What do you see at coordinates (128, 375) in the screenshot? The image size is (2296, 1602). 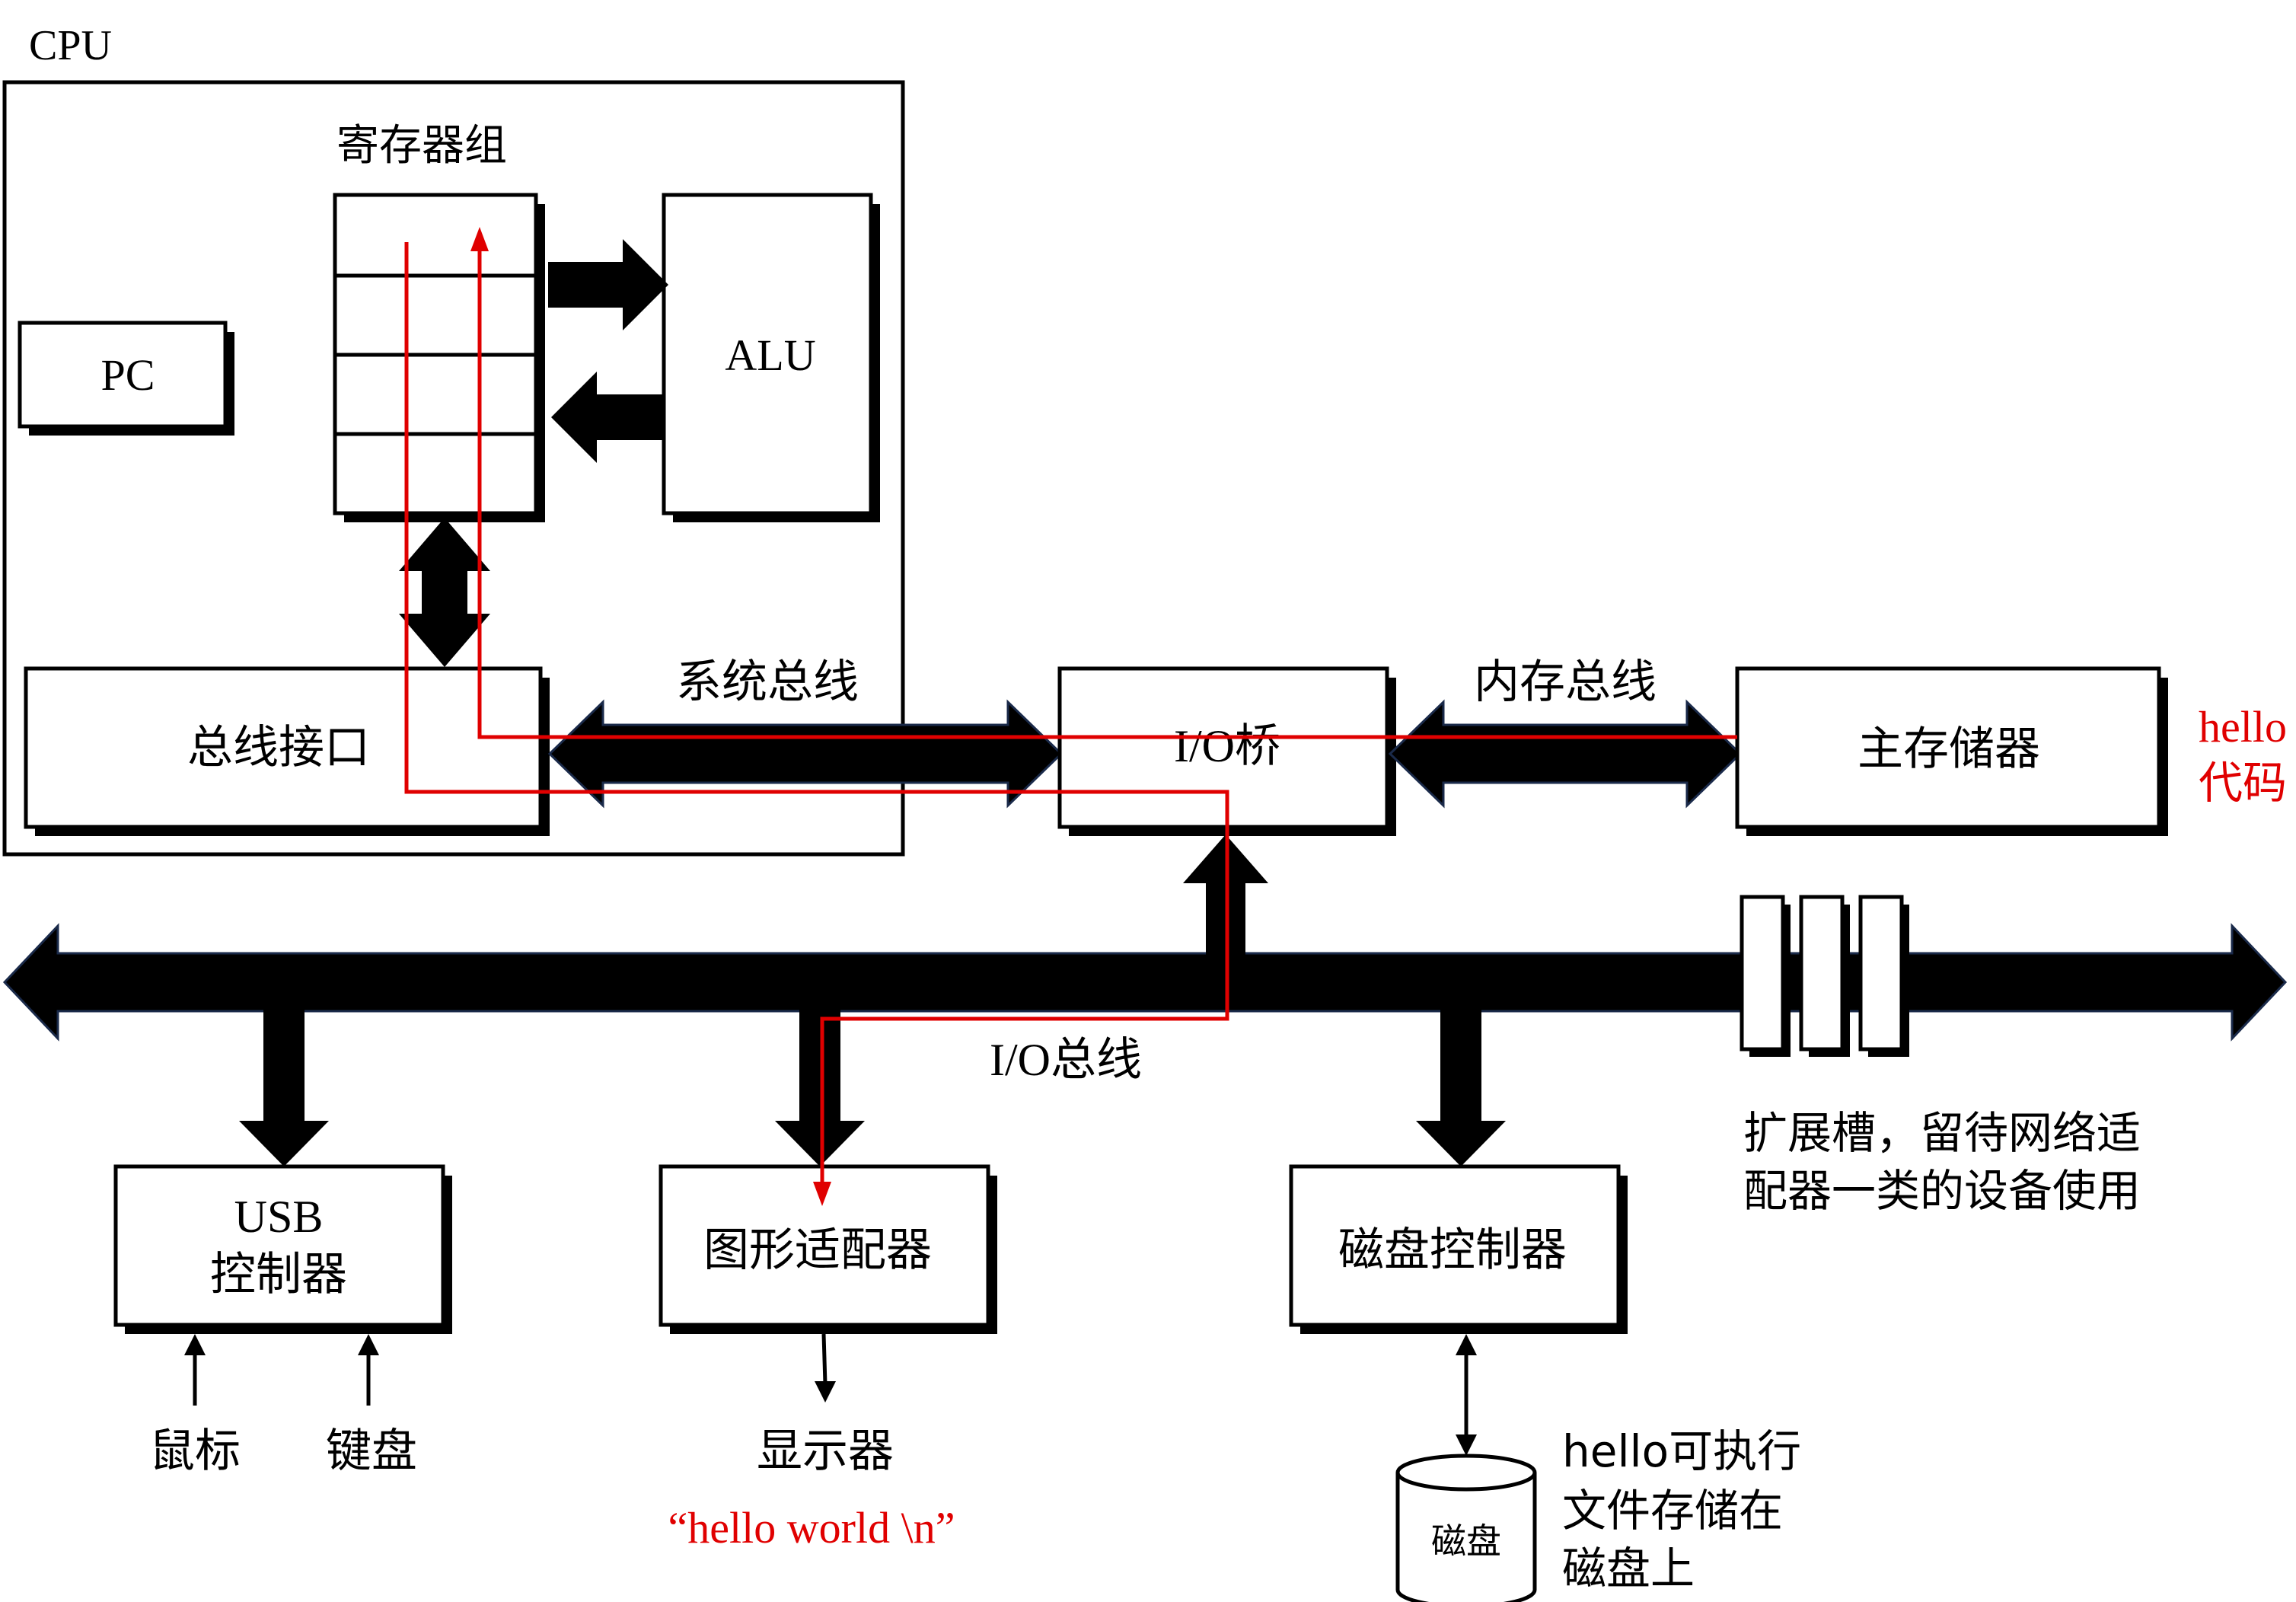 I see `pc-label: PC` at bounding box center [128, 375].